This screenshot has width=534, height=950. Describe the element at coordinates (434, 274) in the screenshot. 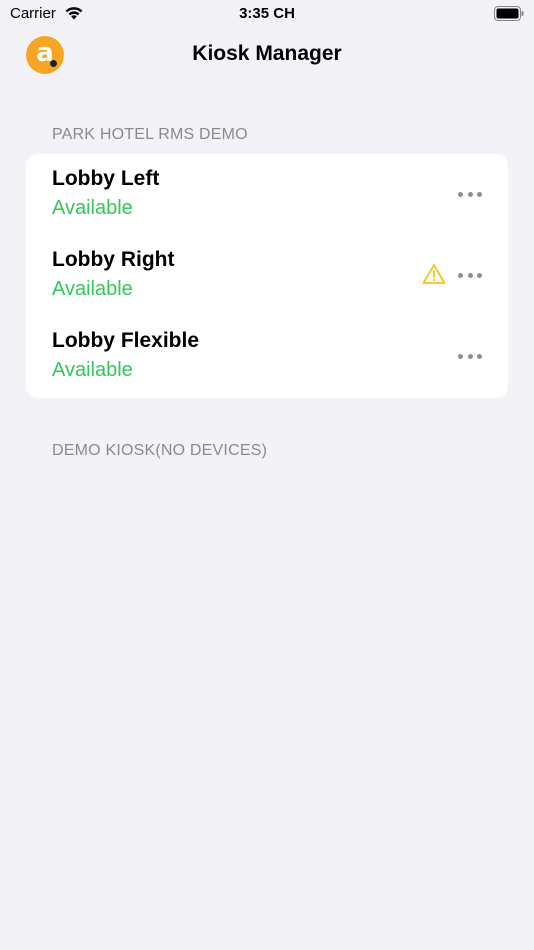

I see `warning-icon` at that location.